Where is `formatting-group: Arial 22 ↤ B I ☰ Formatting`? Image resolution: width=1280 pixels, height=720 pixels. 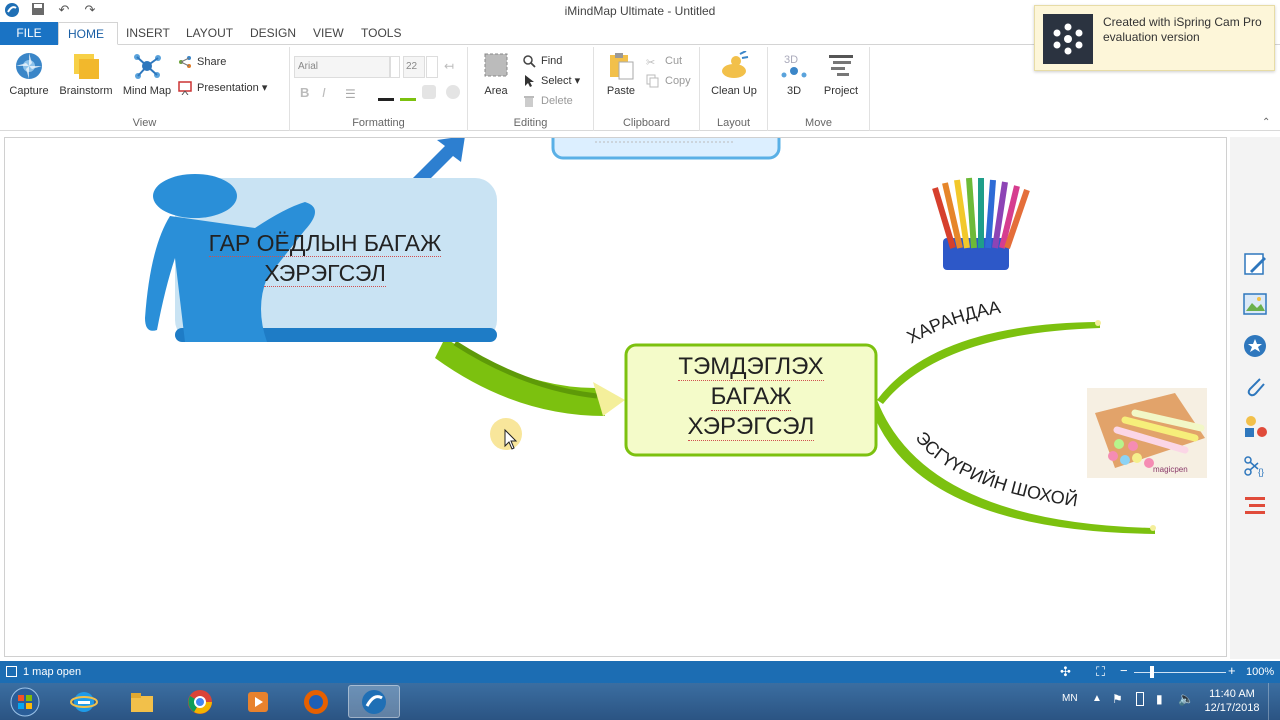 formatting-group: Arial 22 ↤ B I ☰ Formatting is located at coordinates (379, 89).